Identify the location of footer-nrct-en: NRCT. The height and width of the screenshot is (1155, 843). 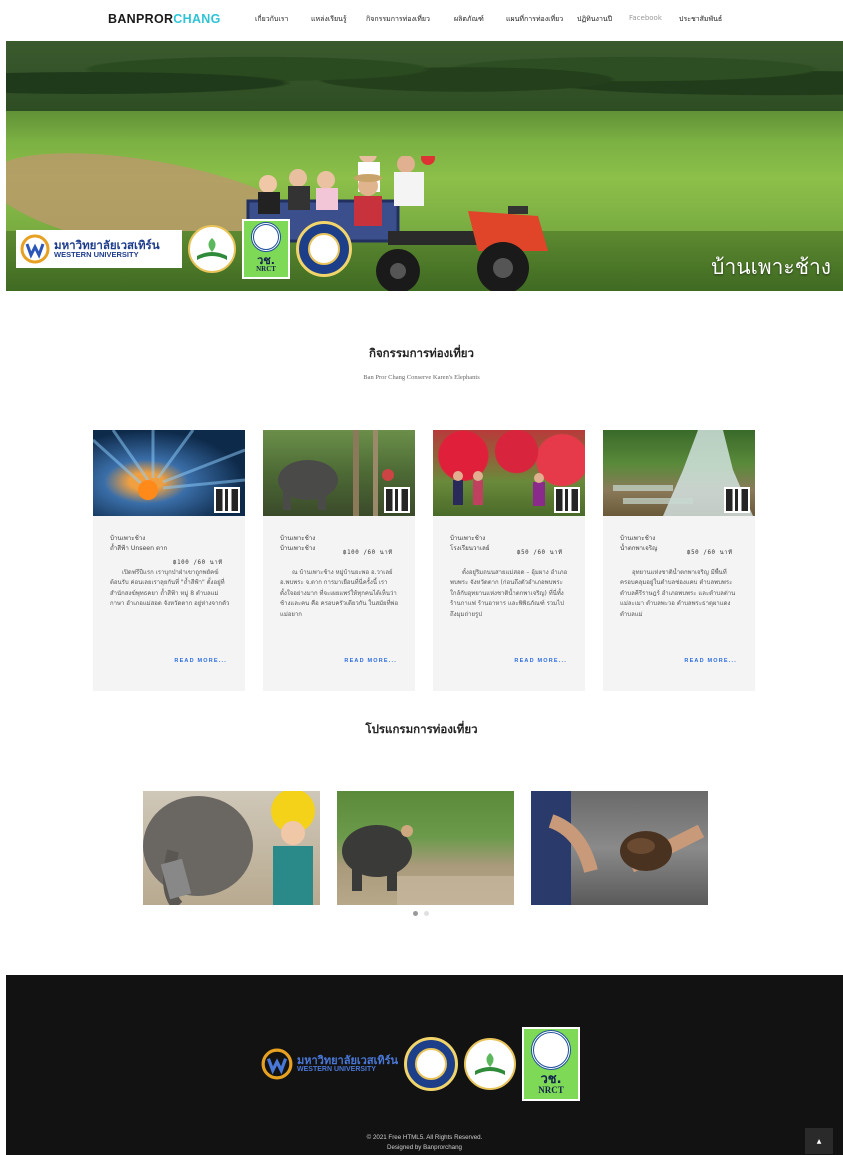
(551, 1090).